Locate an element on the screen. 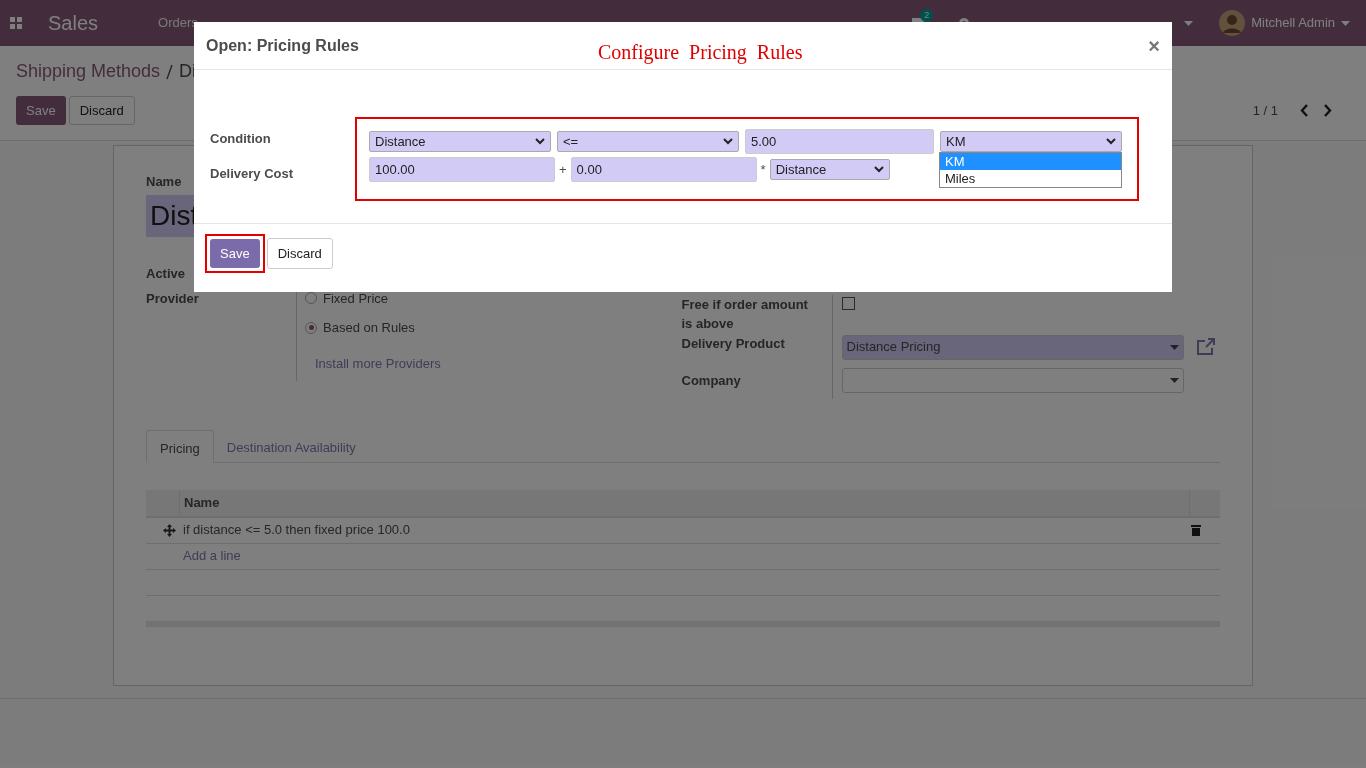 The width and height of the screenshot is (1366, 768). breadcrumb-item: Shipping Methods is located at coordinates (88, 71).